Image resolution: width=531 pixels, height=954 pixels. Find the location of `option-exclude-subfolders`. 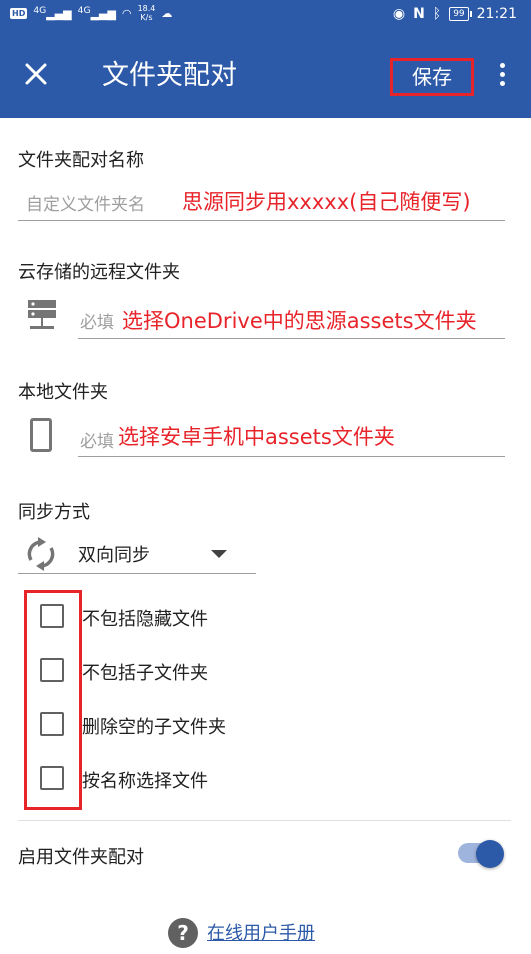

option-exclude-subfolders is located at coordinates (52, 670).